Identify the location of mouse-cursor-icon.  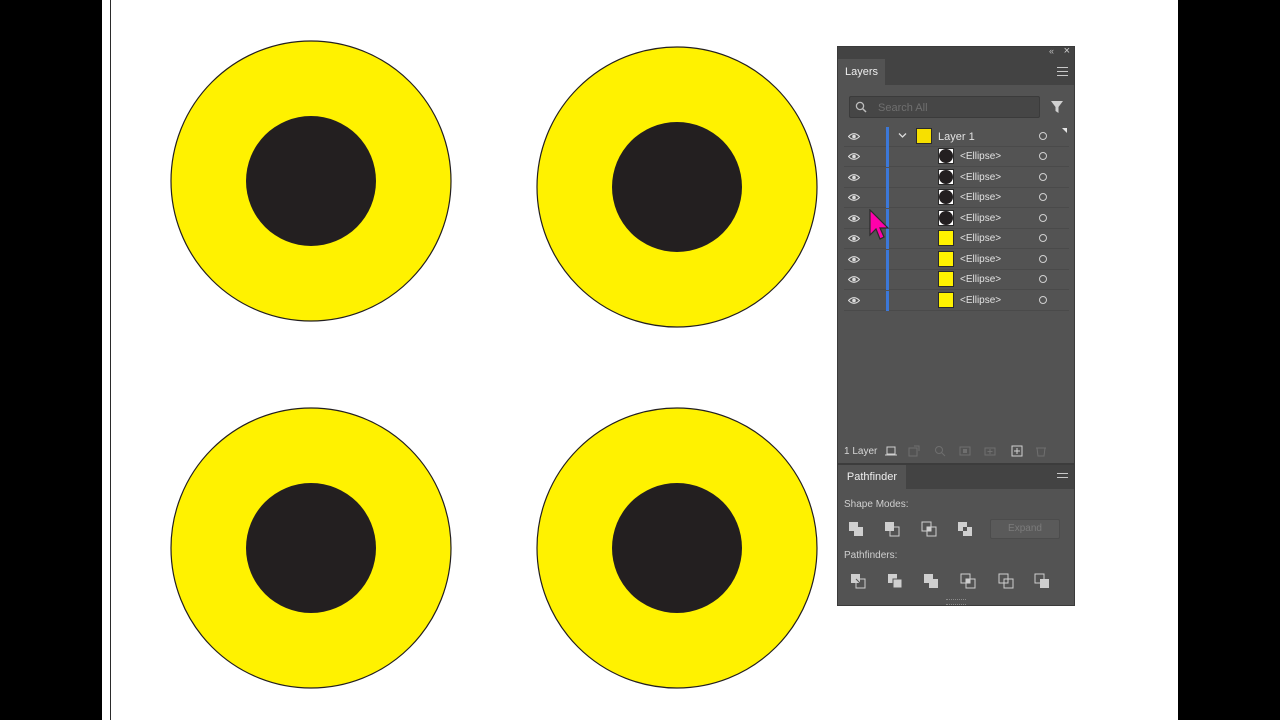
(879, 224).